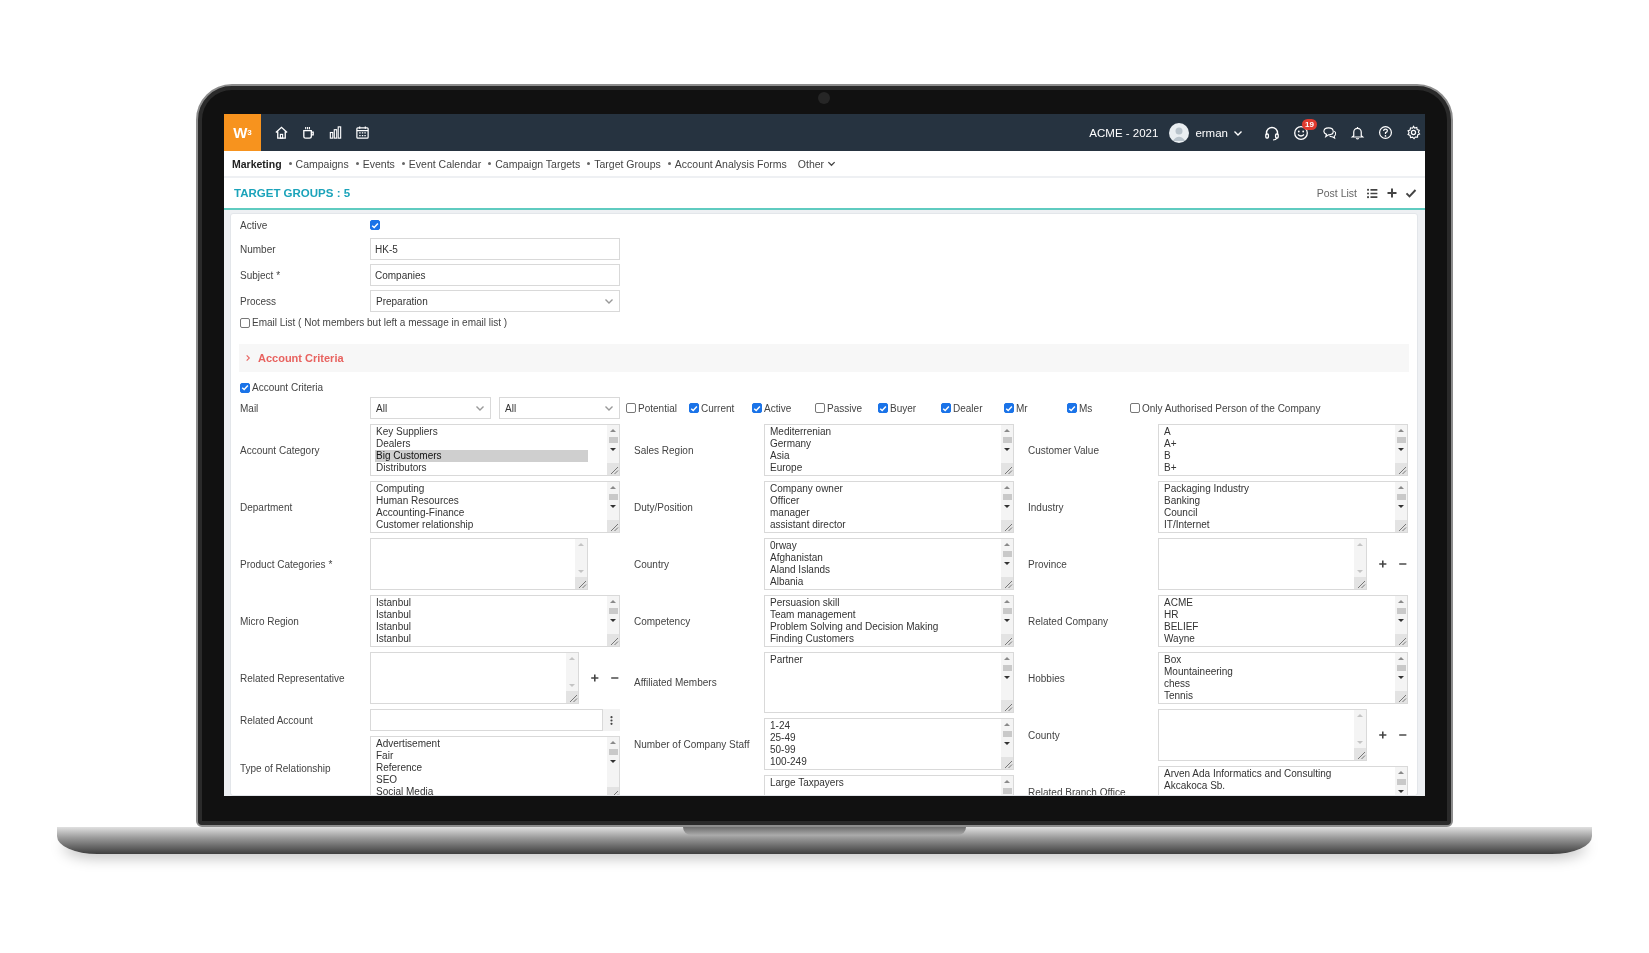  What do you see at coordinates (611, 720) in the screenshot?
I see `kebab-icon` at bounding box center [611, 720].